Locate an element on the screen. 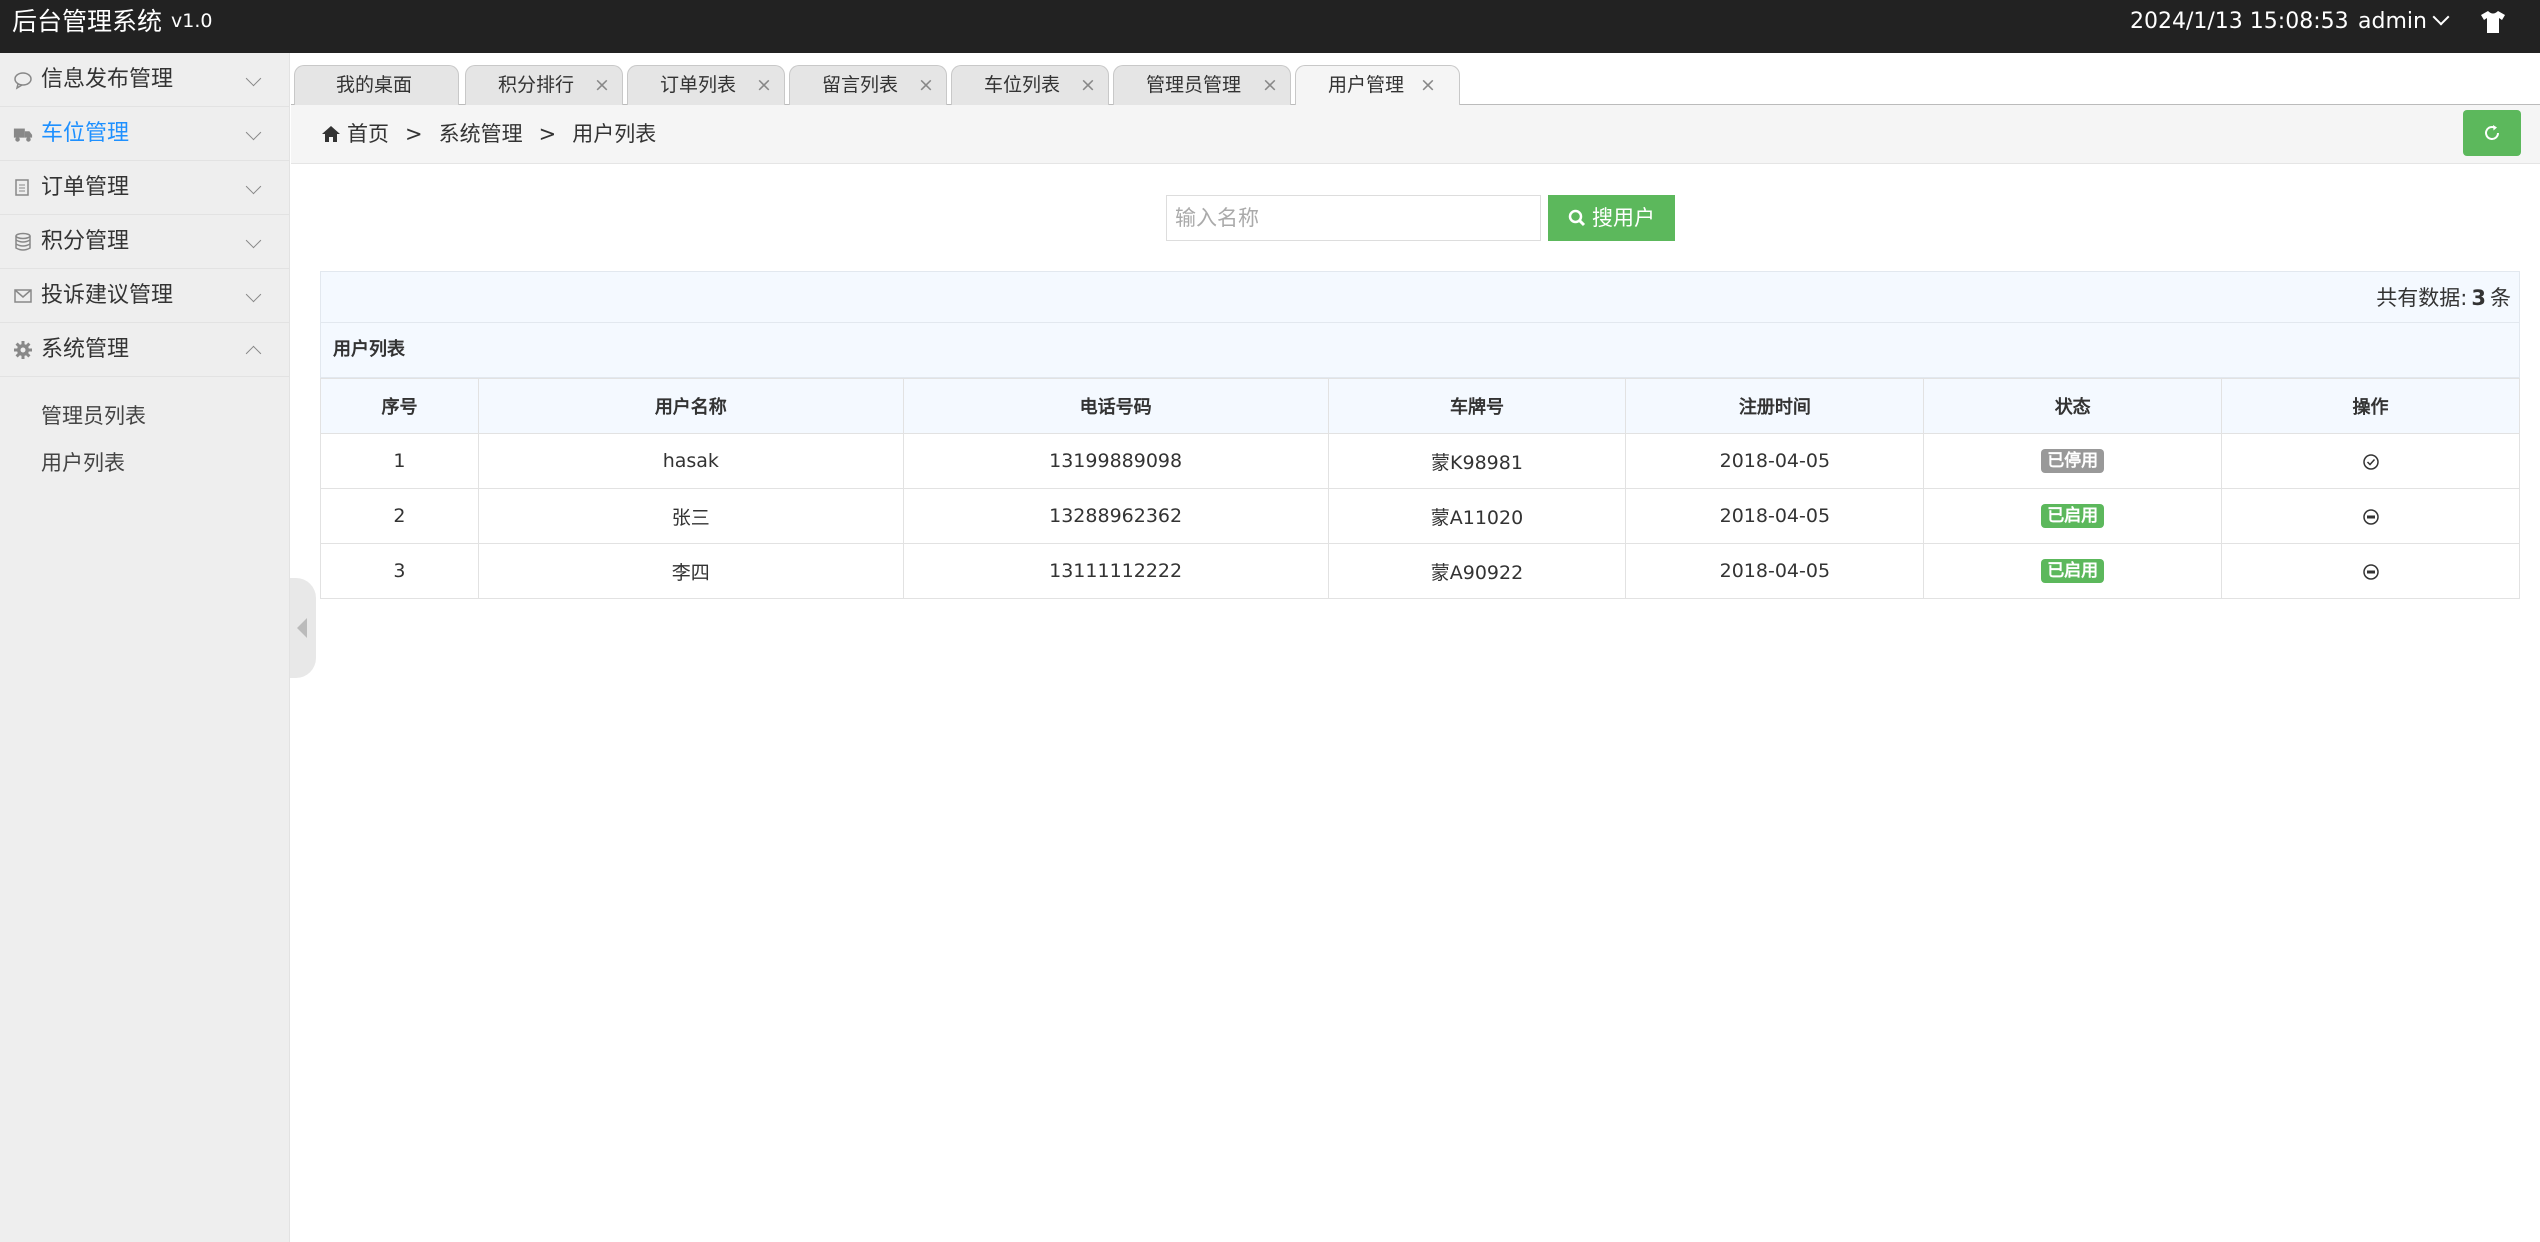 The width and height of the screenshot is (2540, 1242). cell-plate: 蒙A90922 is located at coordinates (1477, 571).